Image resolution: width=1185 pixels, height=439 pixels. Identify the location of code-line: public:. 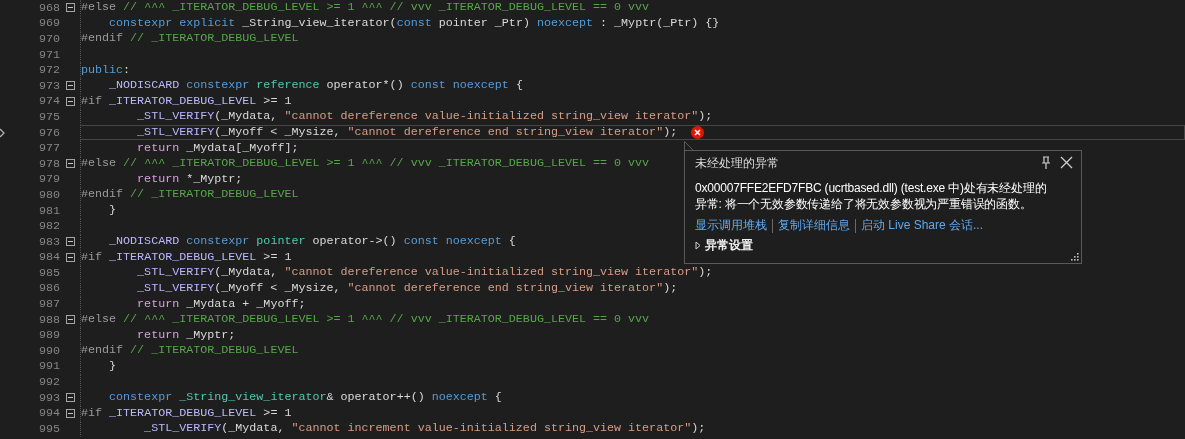
(106, 70).